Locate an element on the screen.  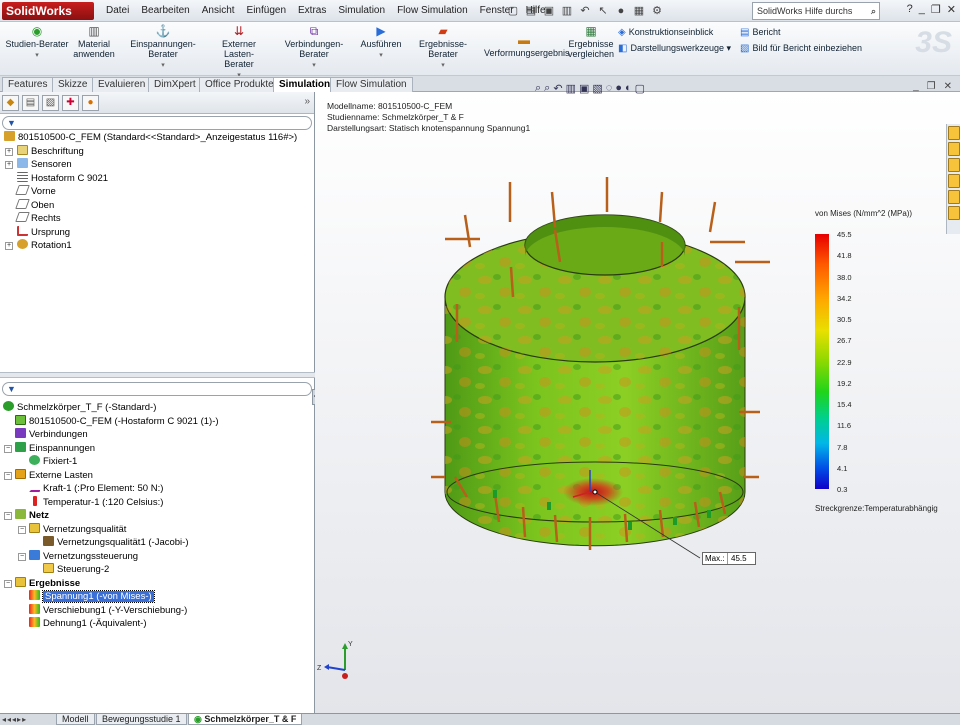
resources-icon is located at coordinates (954, 133).